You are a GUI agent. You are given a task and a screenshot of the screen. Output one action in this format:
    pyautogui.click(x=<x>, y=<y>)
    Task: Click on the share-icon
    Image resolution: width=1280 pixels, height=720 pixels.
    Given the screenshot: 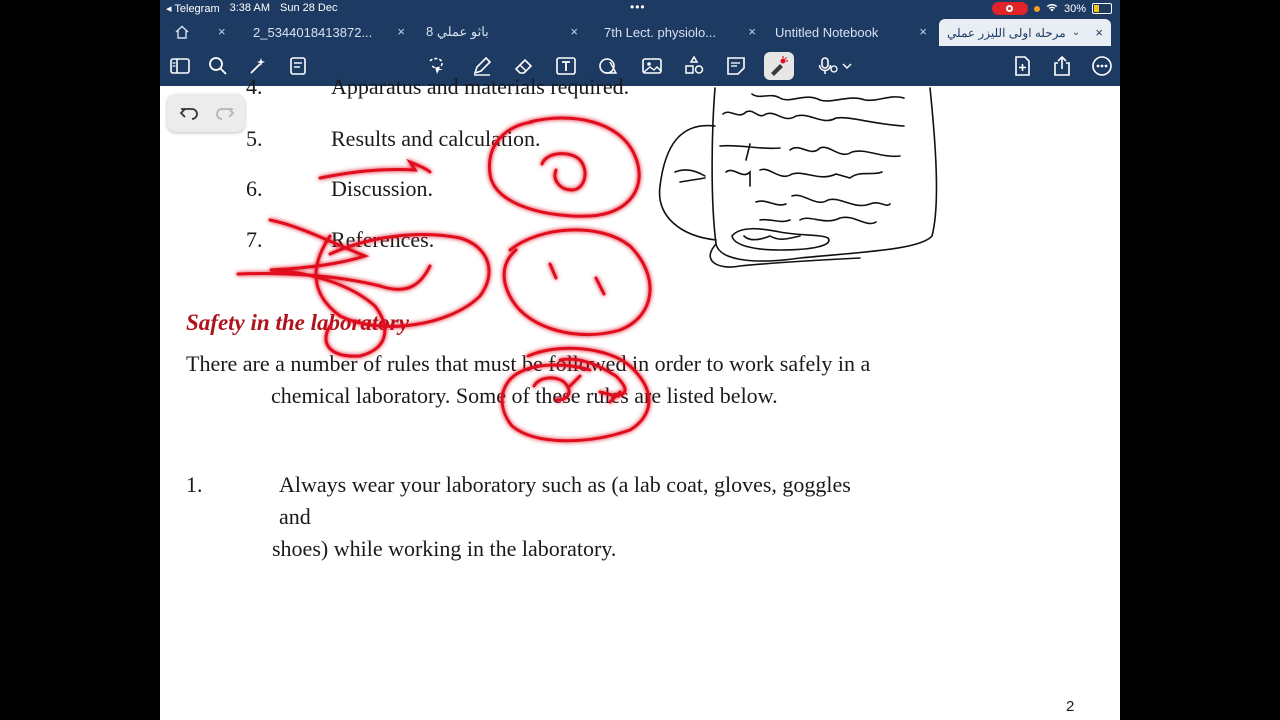 What is the action you would take?
    pyautogui.click(x=1062, y=66)
    